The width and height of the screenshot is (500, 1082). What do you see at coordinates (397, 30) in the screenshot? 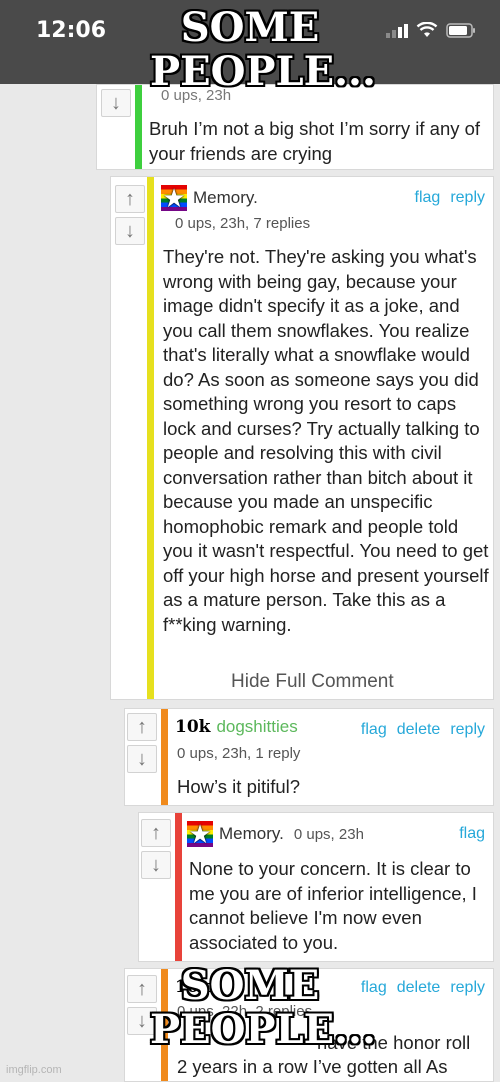
I see `cellular-signal-icon` at bounding box center [397, 30].